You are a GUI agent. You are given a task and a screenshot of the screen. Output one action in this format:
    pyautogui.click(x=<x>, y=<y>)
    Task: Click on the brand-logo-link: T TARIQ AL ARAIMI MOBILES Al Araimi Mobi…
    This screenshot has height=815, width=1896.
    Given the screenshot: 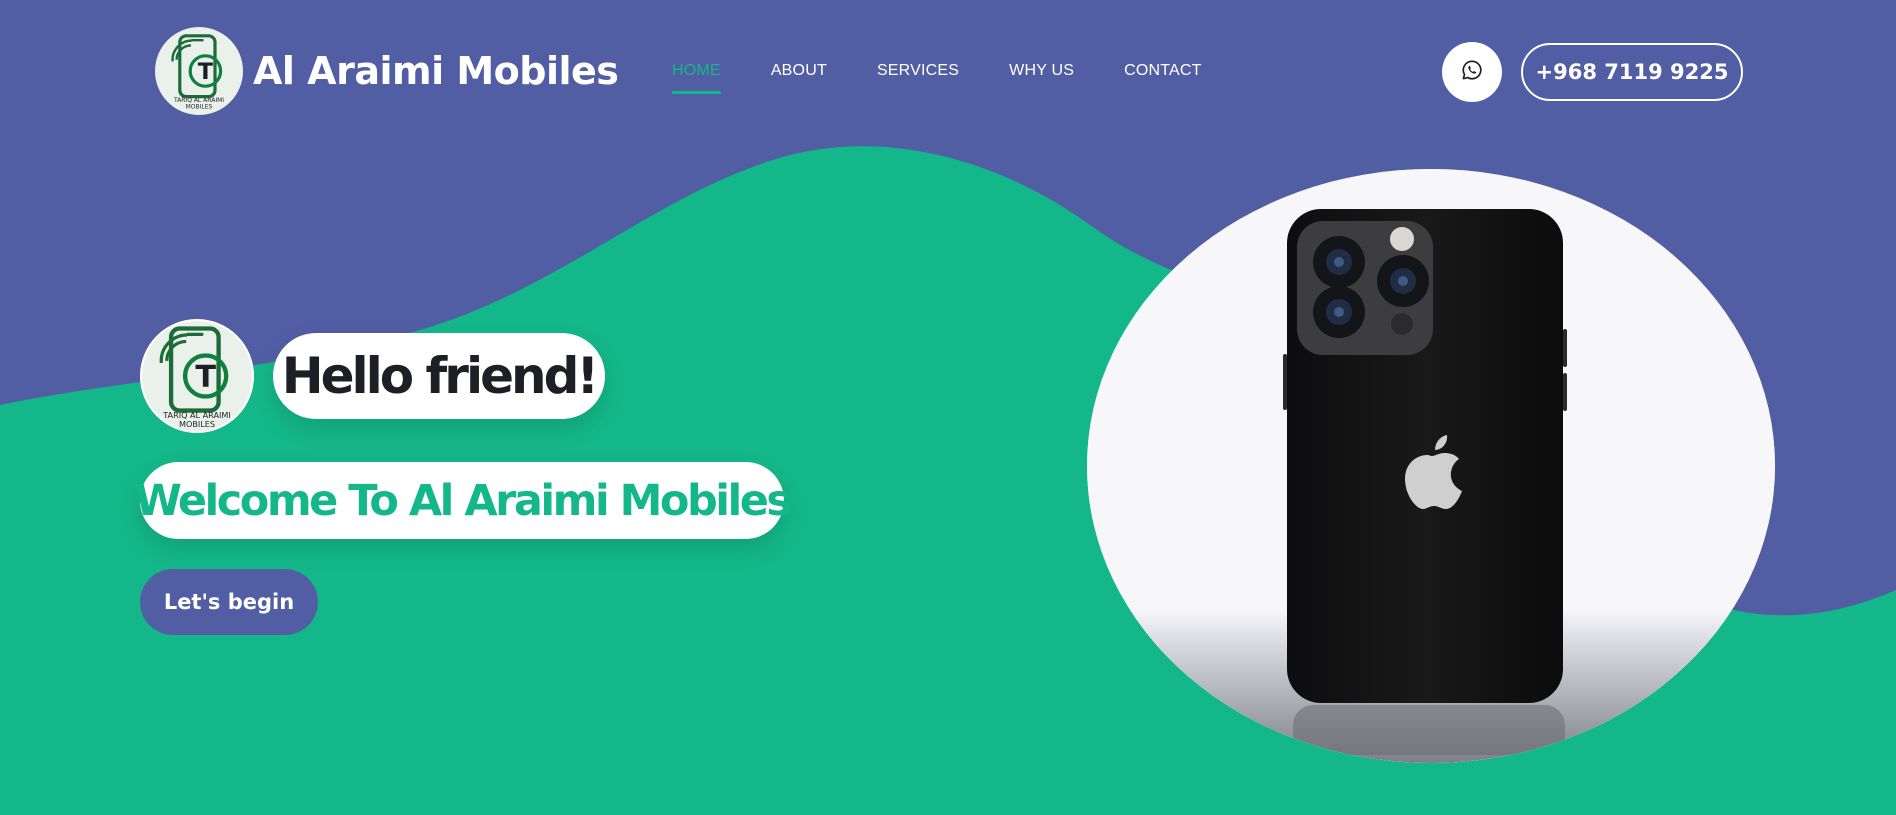 What is the action you would take?
    pyautogui.click(x=387, y=71)
    